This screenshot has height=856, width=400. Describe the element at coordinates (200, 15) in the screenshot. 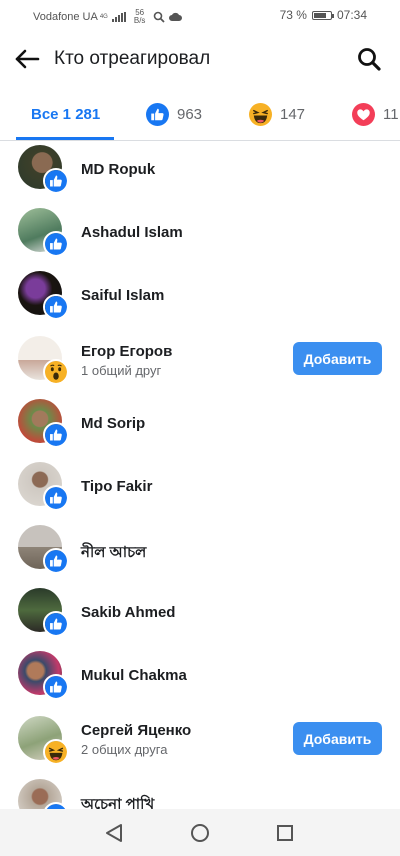

I see `status-bar: Vodafone UA 4G 56 B/s 73 % 07:34` at that location.